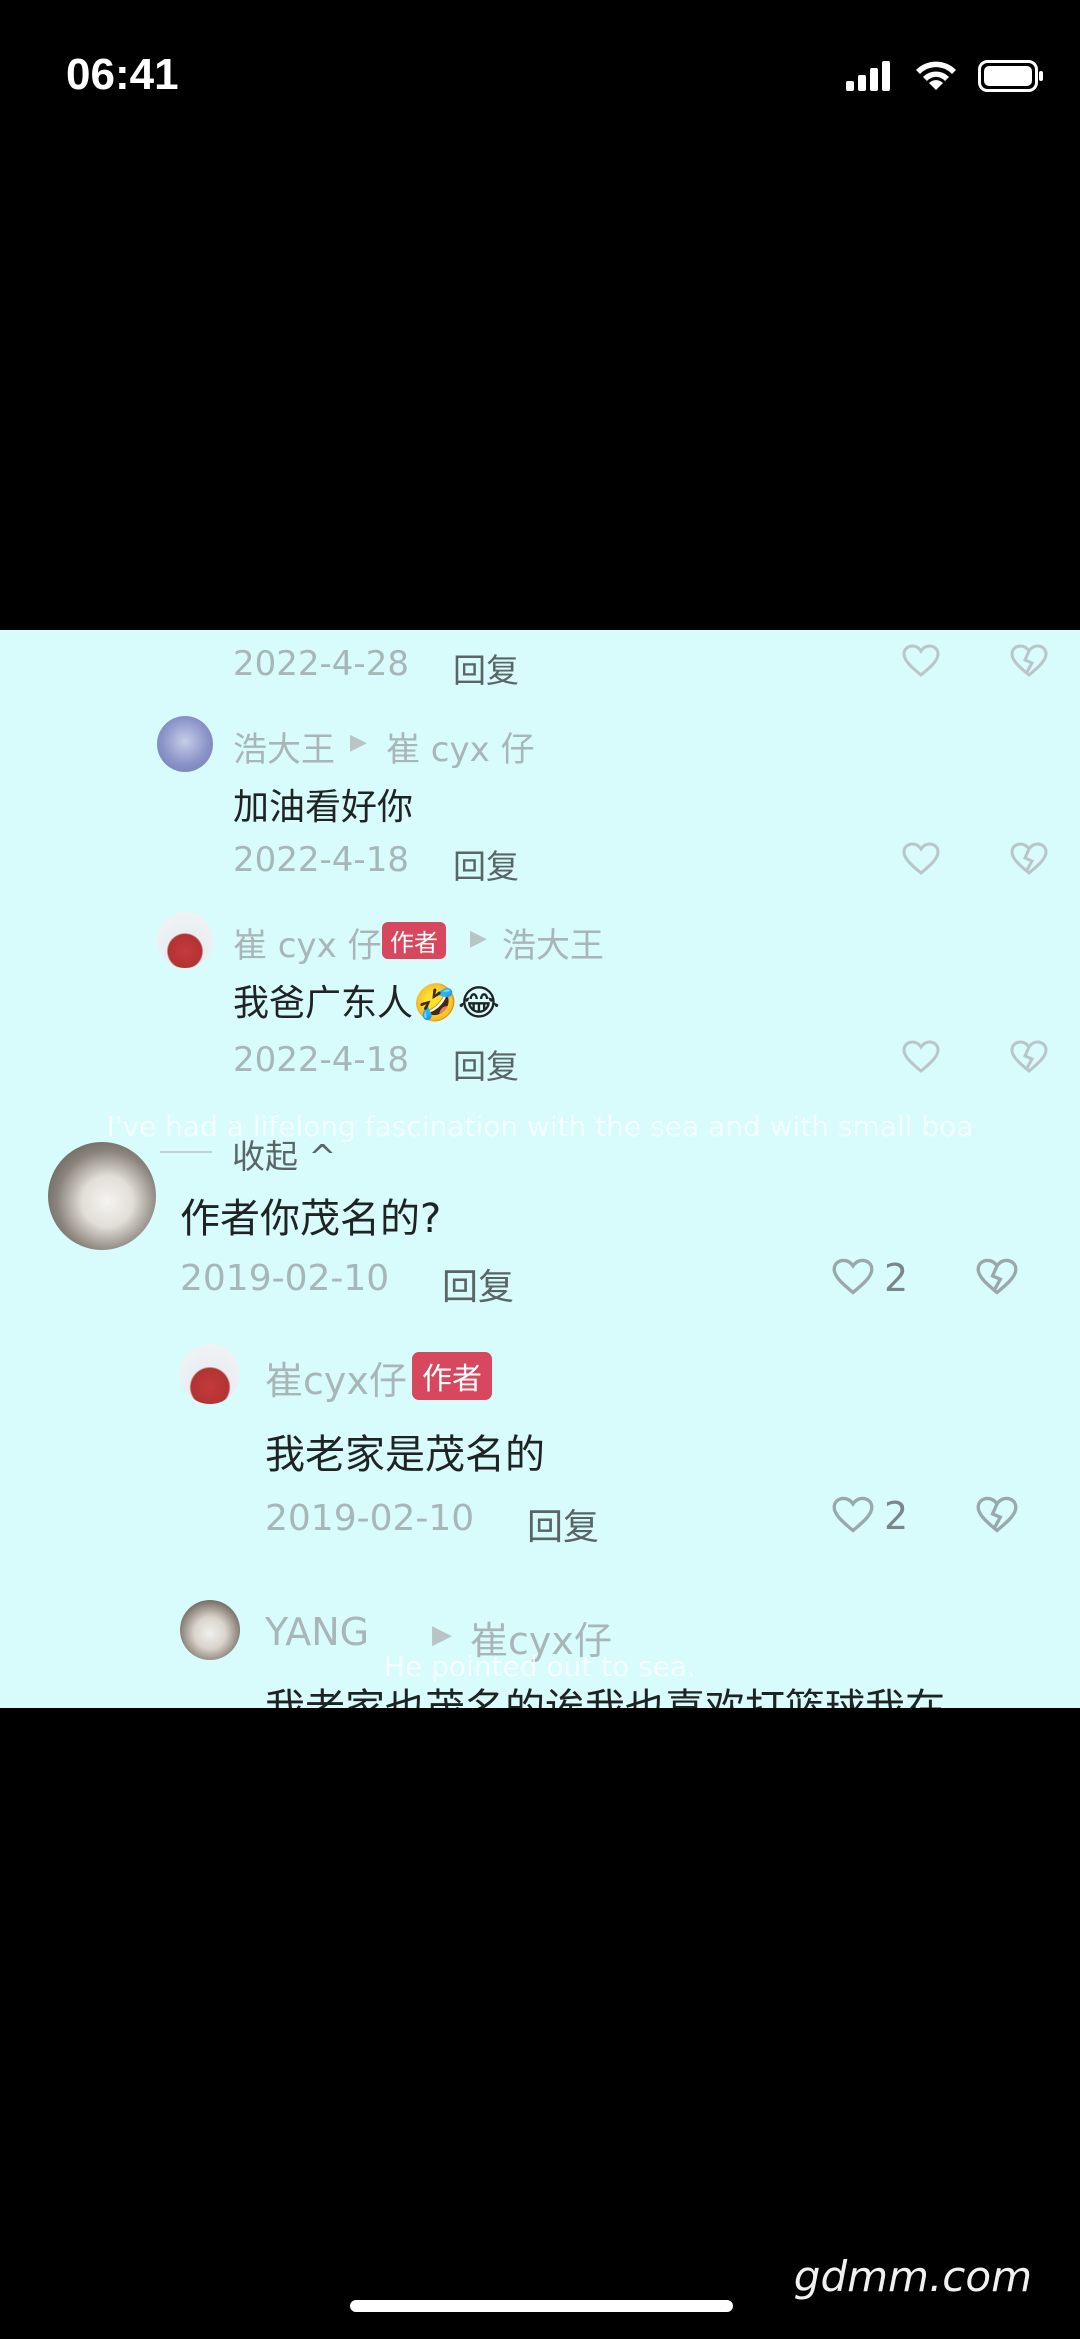 This screenshot has width=1080, height=2339. I want to click on status-time: 06:41, so click(122, 74).